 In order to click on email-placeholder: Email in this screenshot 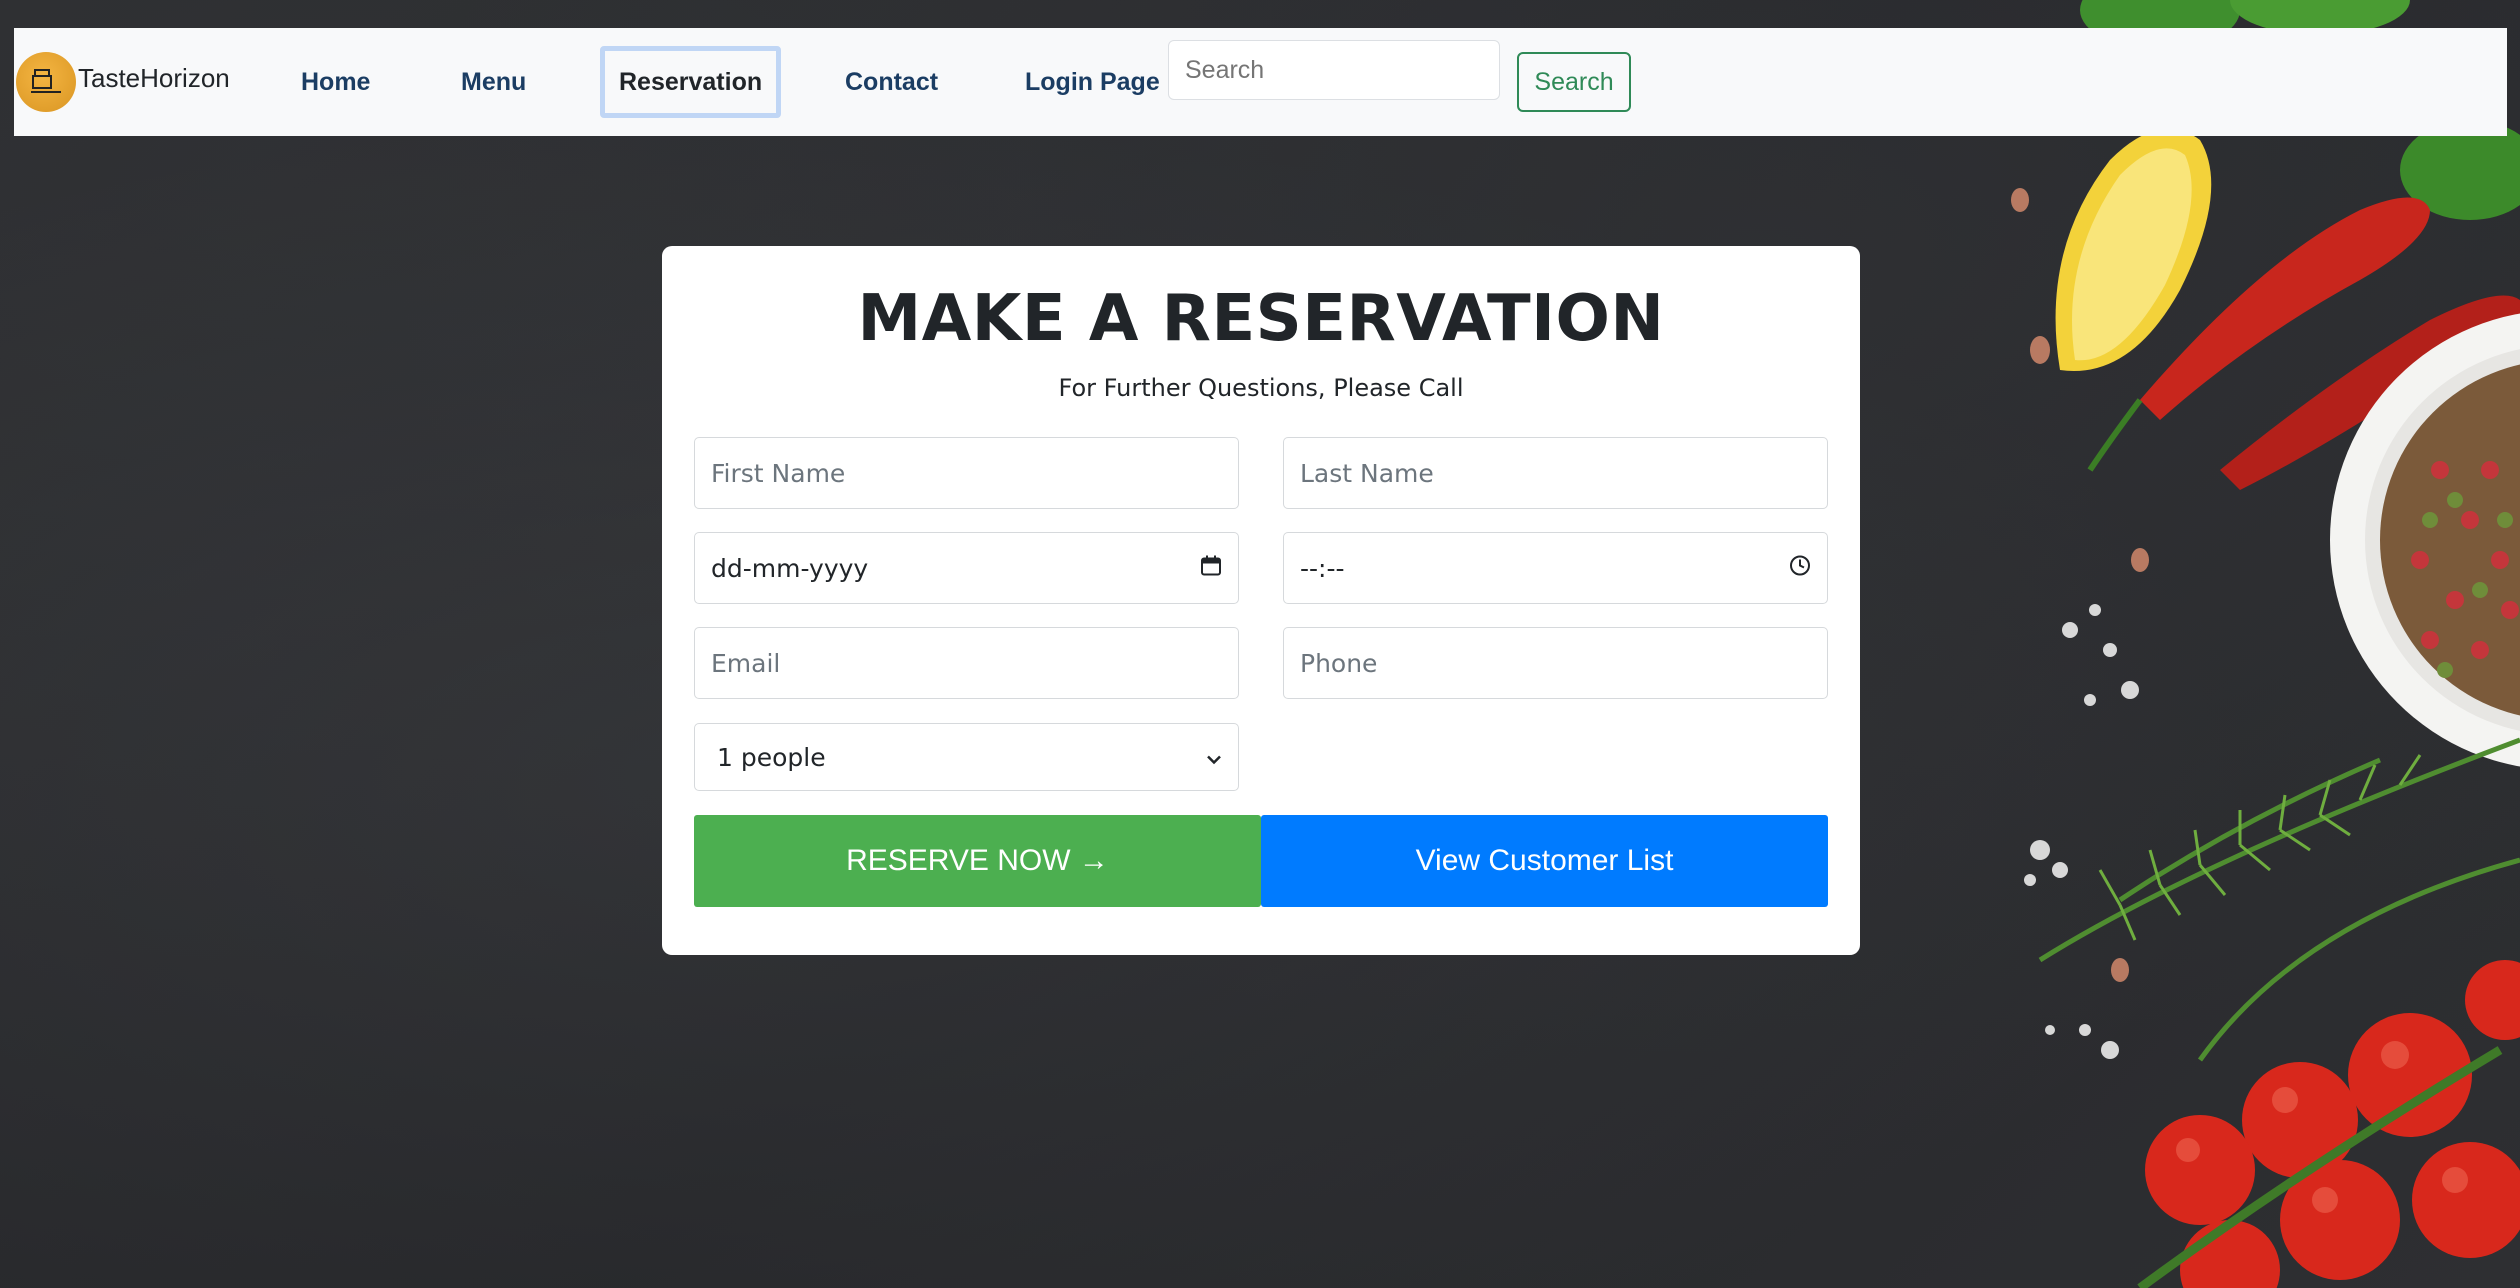, I will do `click(746, 663)`.